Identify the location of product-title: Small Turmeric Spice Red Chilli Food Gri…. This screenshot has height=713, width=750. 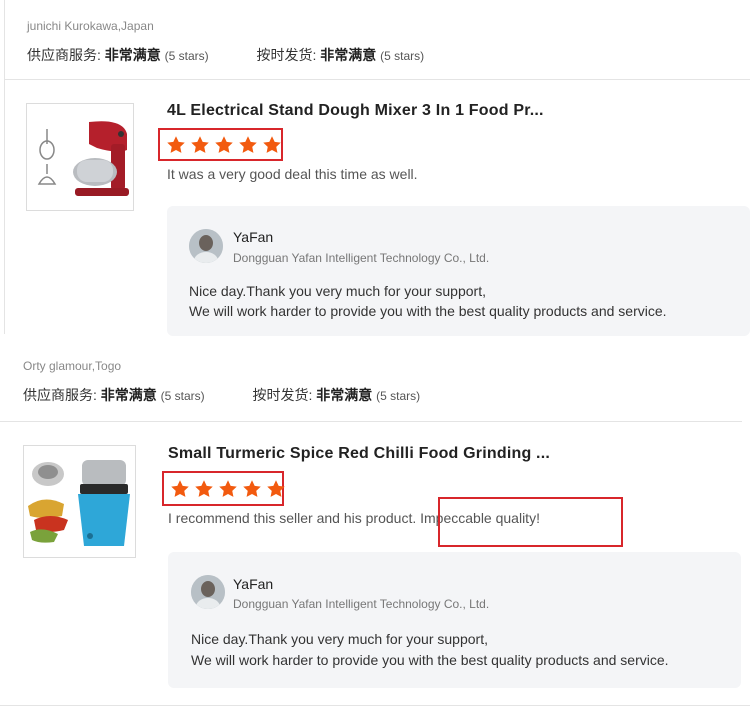
(359, 454).